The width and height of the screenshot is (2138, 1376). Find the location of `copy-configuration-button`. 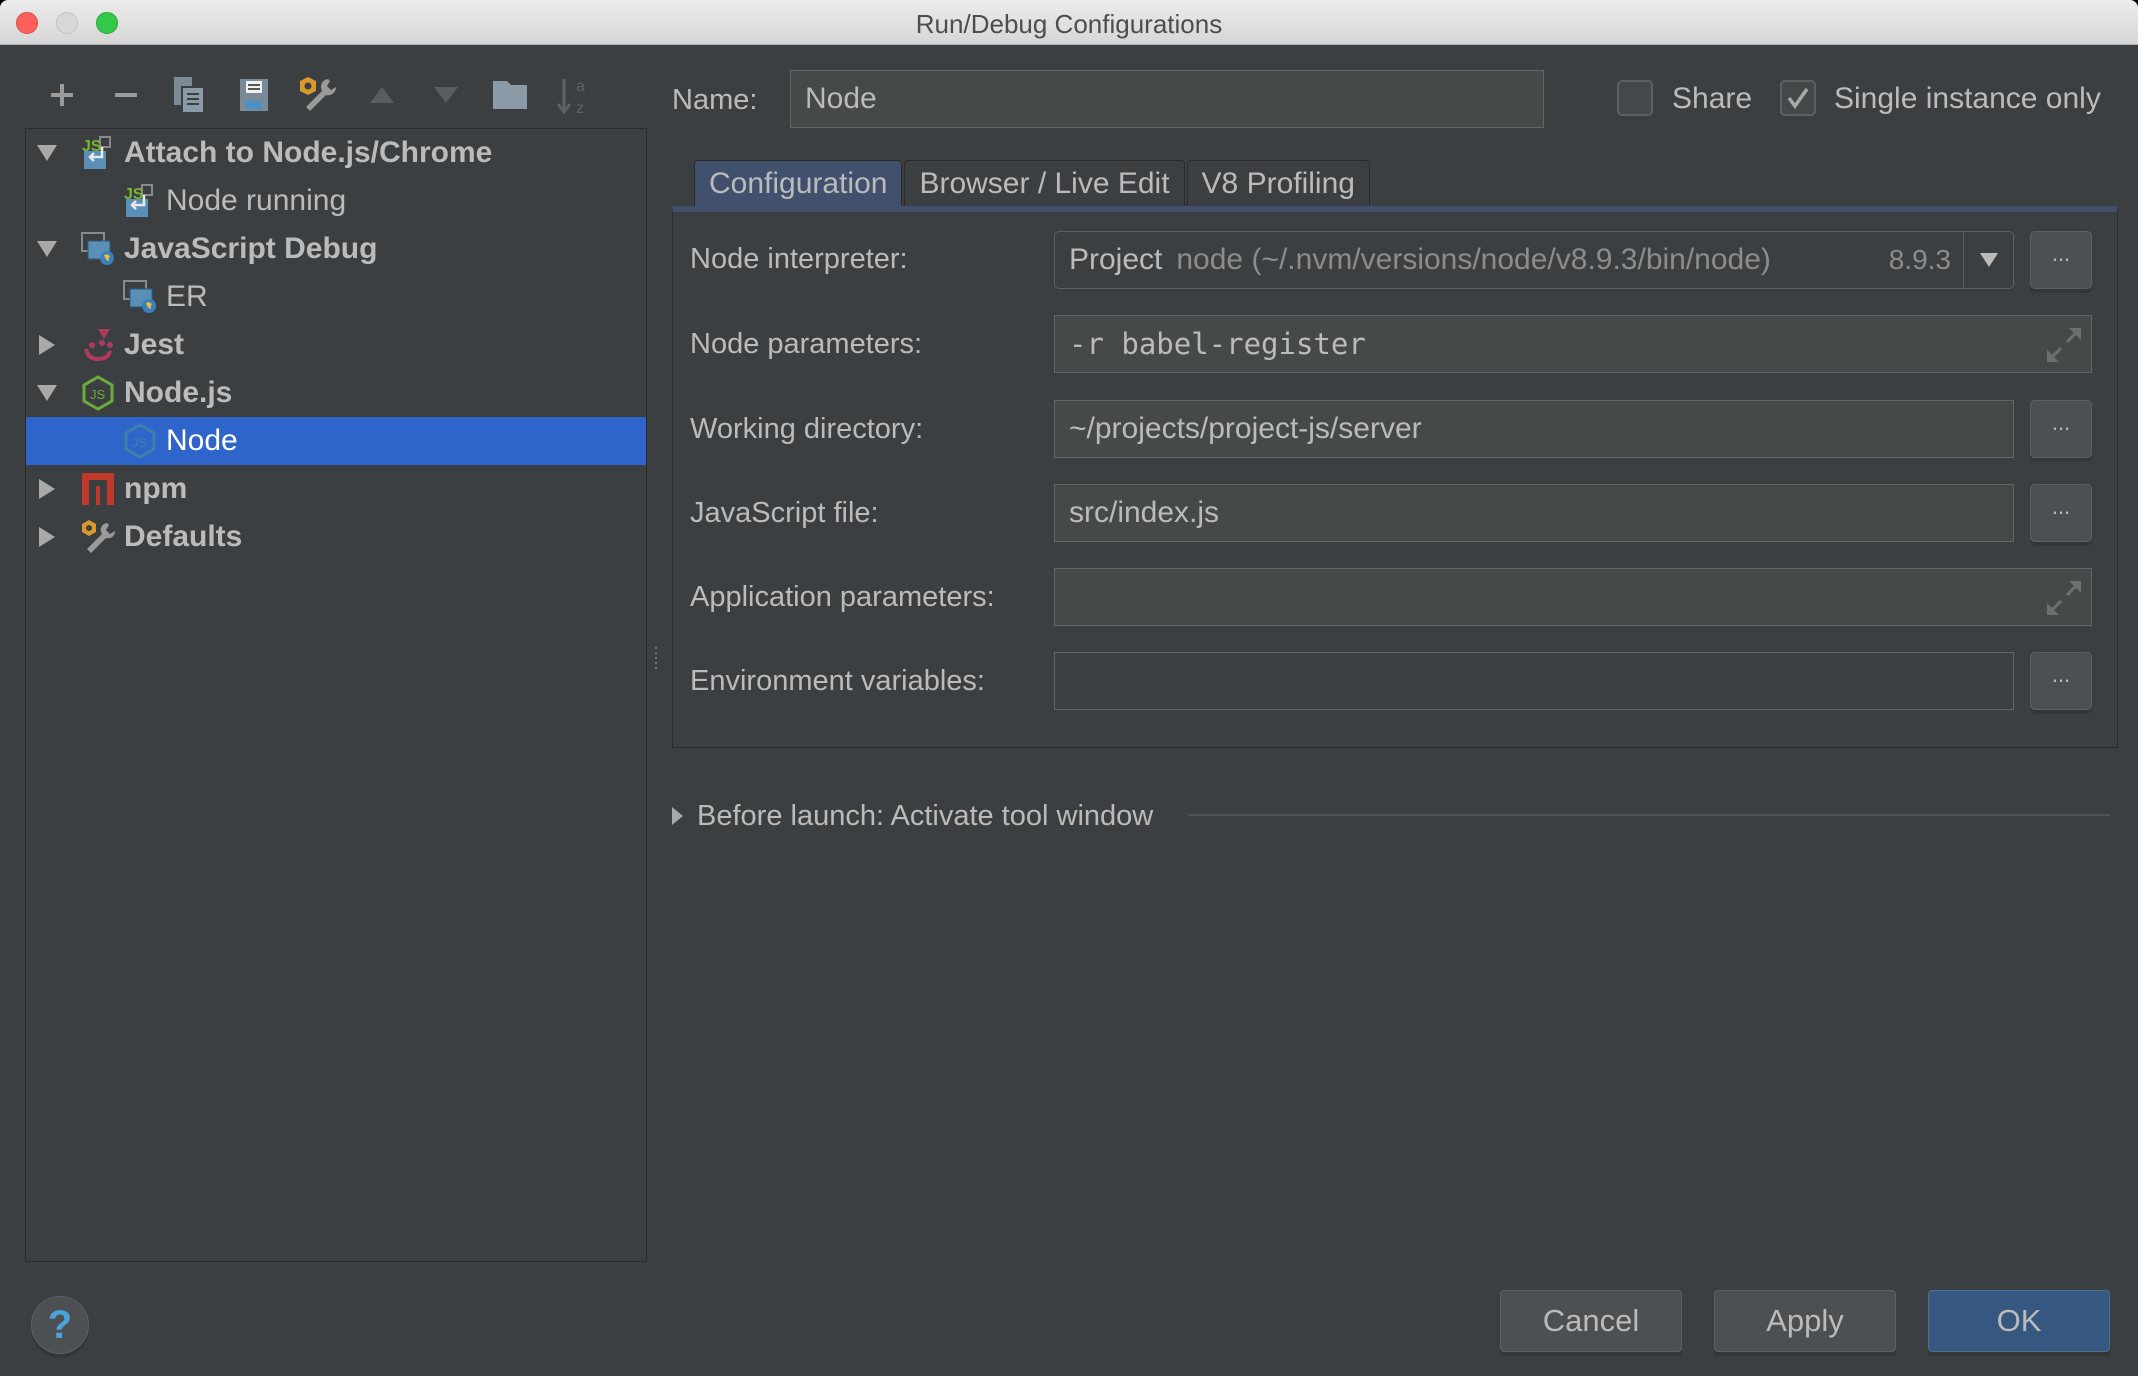

copy-configuration-button is located at coordinates (190, 95).